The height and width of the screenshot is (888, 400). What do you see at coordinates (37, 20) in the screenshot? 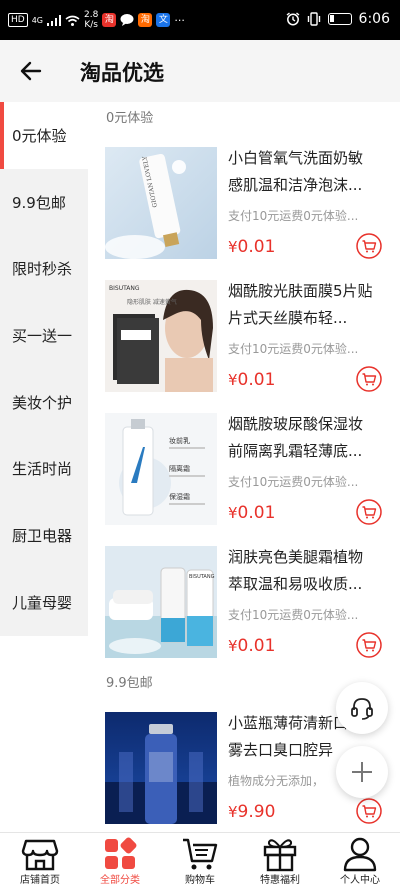
I see `signal-label: 4G` at bounding box center [37, 20].